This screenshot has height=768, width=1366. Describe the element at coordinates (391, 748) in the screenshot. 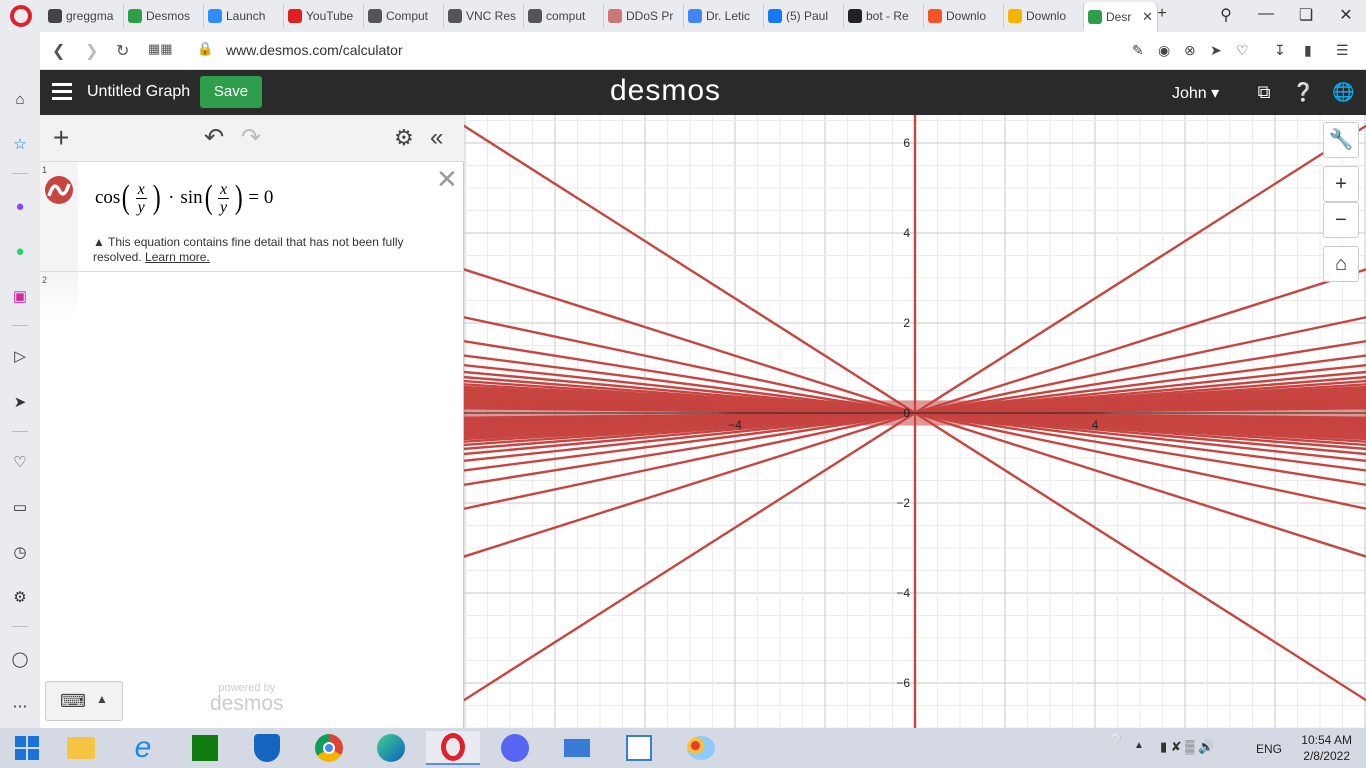

I see `edge-icon` at that location.